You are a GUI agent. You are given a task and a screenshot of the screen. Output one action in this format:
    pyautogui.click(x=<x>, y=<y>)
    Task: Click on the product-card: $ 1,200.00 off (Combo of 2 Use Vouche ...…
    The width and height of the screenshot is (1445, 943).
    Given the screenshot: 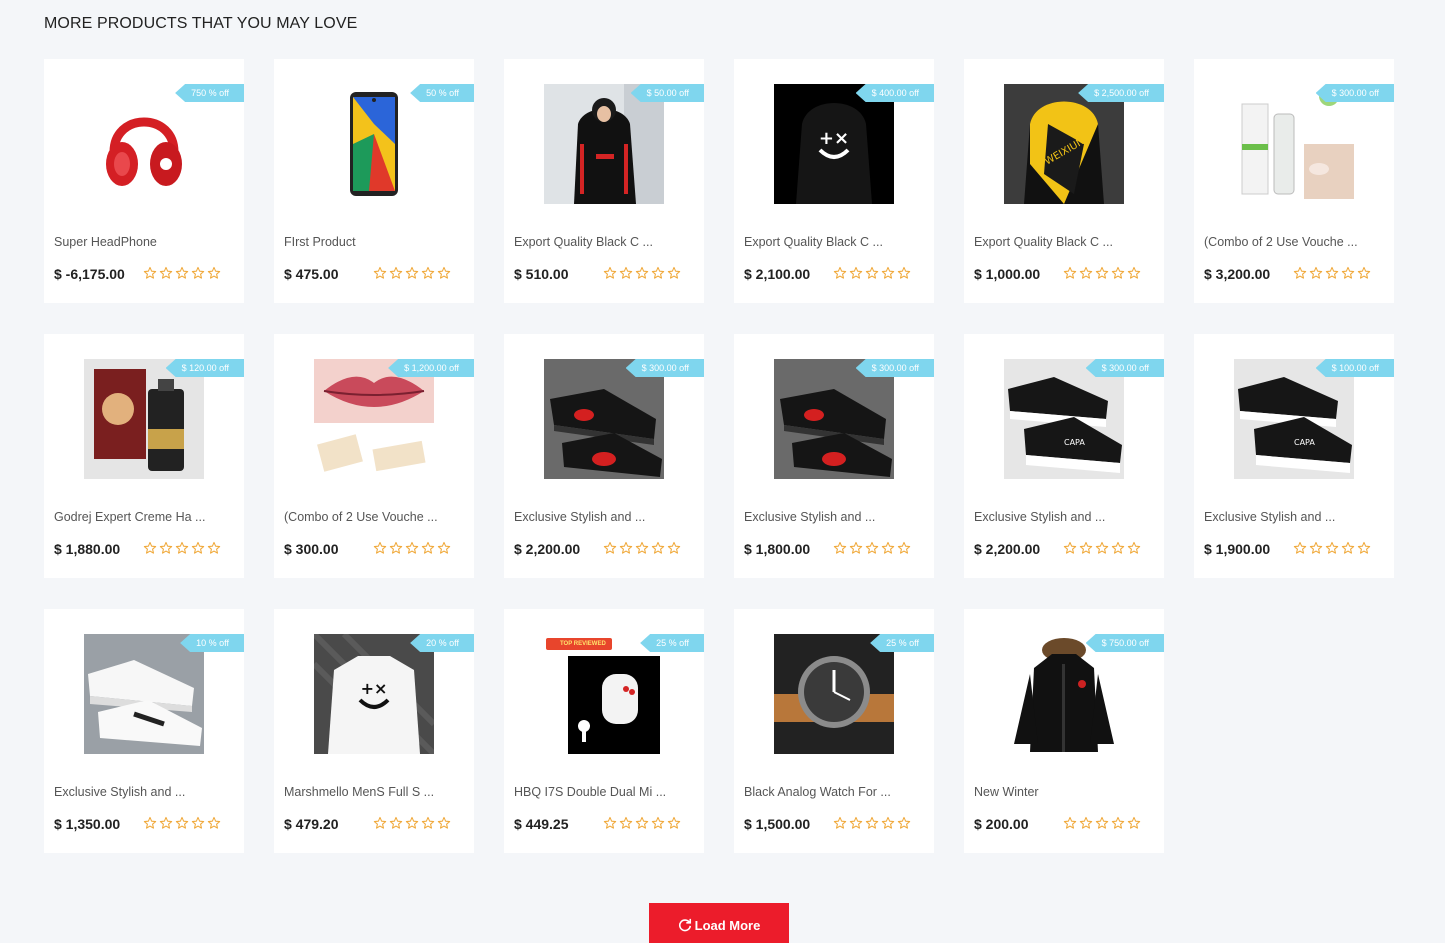 What is the action you would take?
    pyautogui.click(x=374, y=456)
    